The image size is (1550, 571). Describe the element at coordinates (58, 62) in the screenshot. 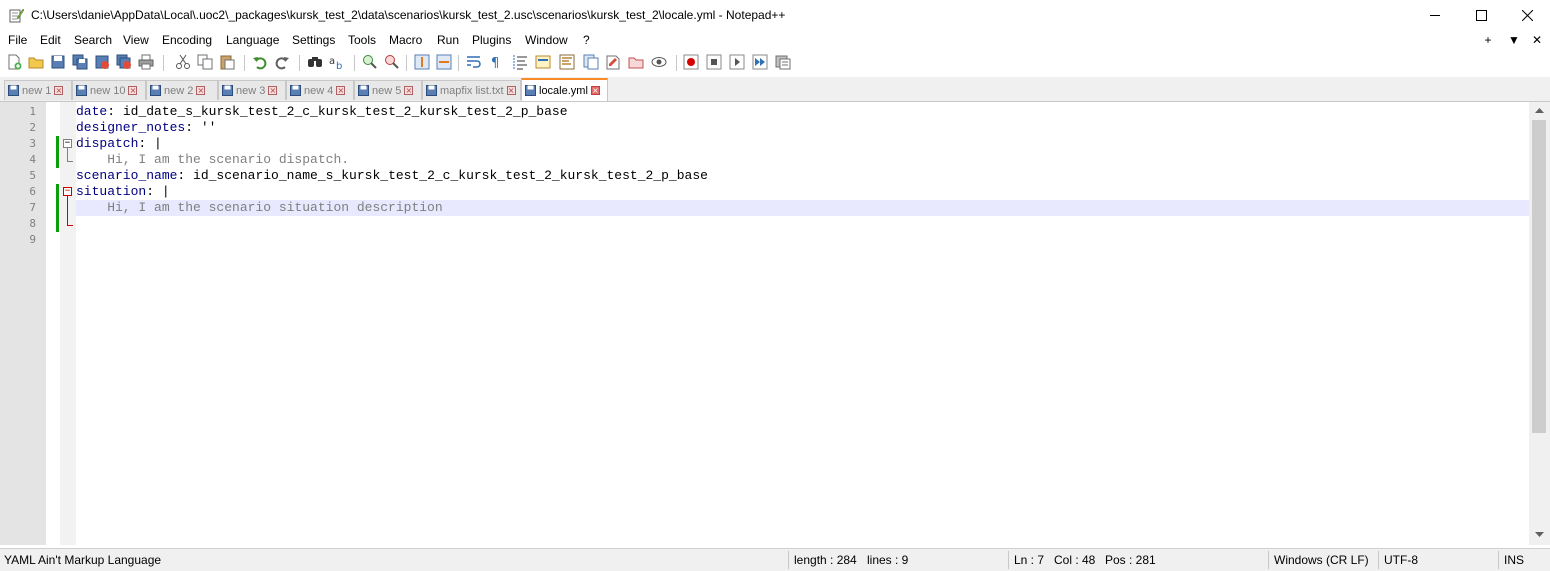

I see `save-icon` at that location.